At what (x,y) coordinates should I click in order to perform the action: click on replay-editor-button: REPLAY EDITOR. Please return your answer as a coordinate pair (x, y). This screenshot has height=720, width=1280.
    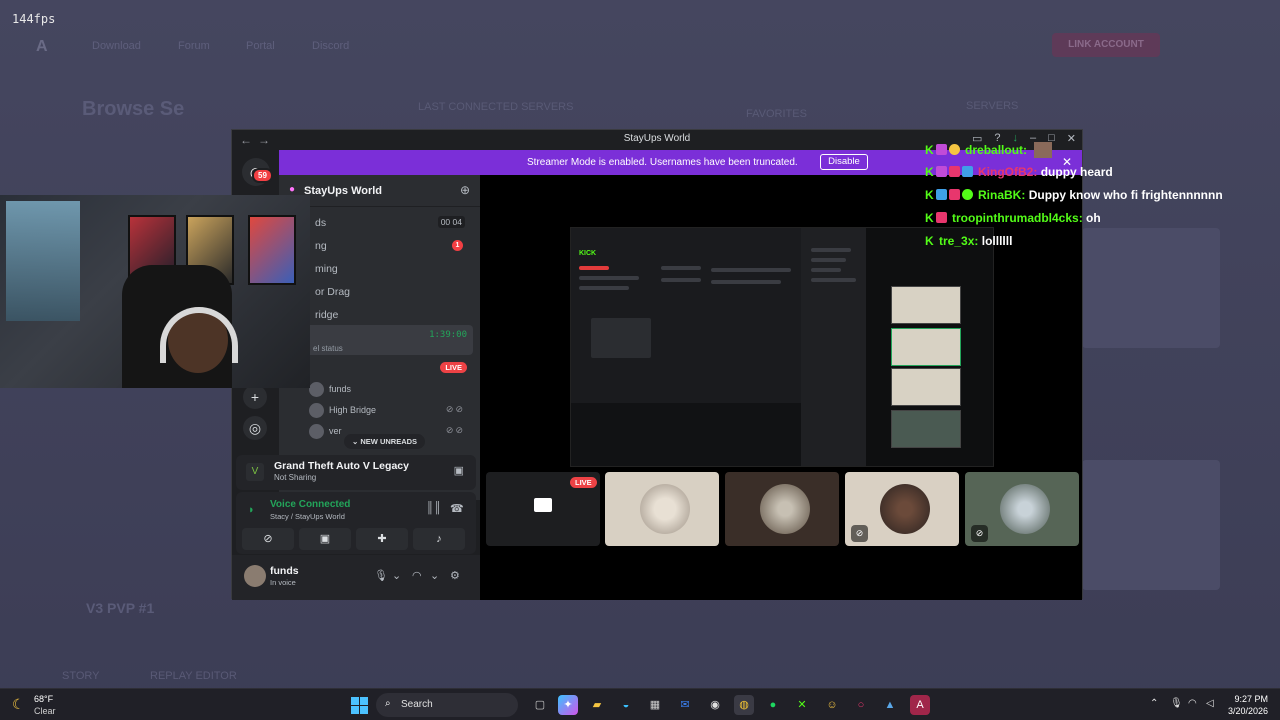
    Looking at the image, I should click on (193, 676).